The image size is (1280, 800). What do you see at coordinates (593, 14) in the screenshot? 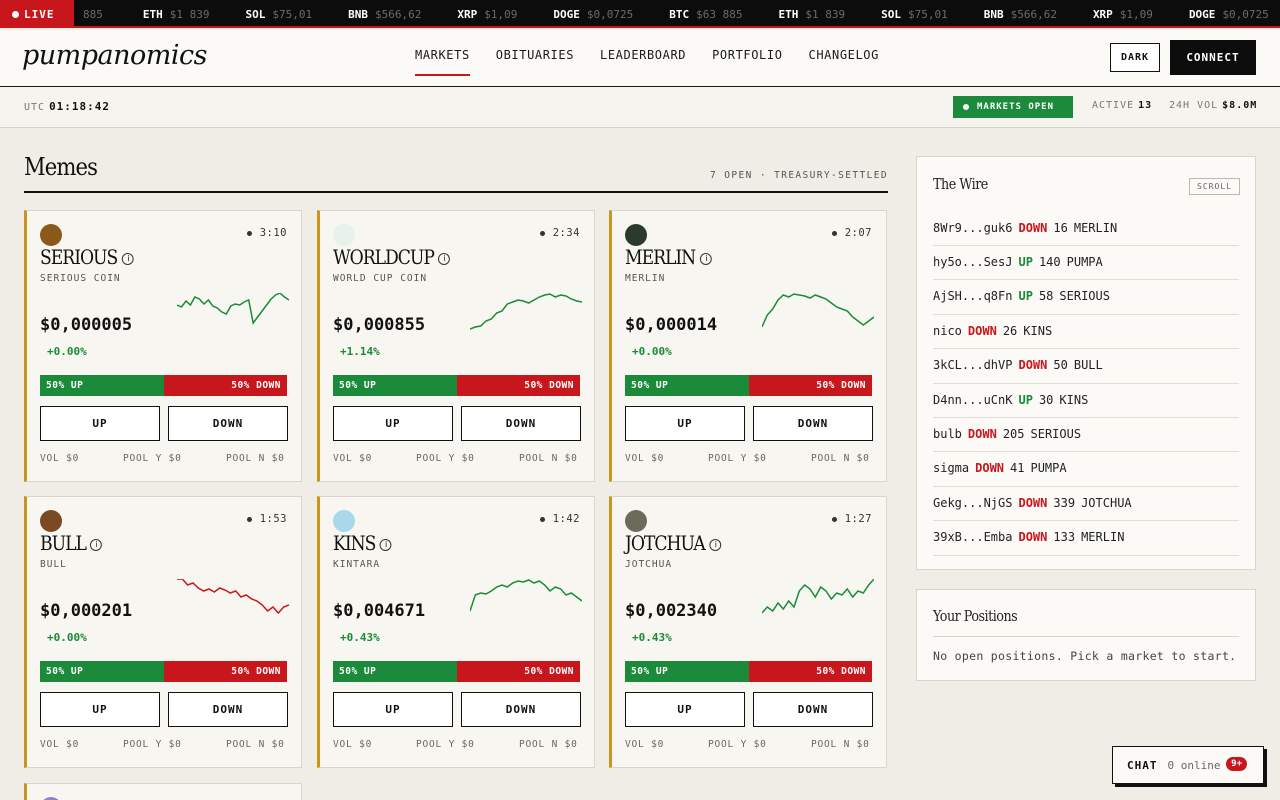
I see `ticker-item: DOGE $0,0725` at bounding box center [593, 14].